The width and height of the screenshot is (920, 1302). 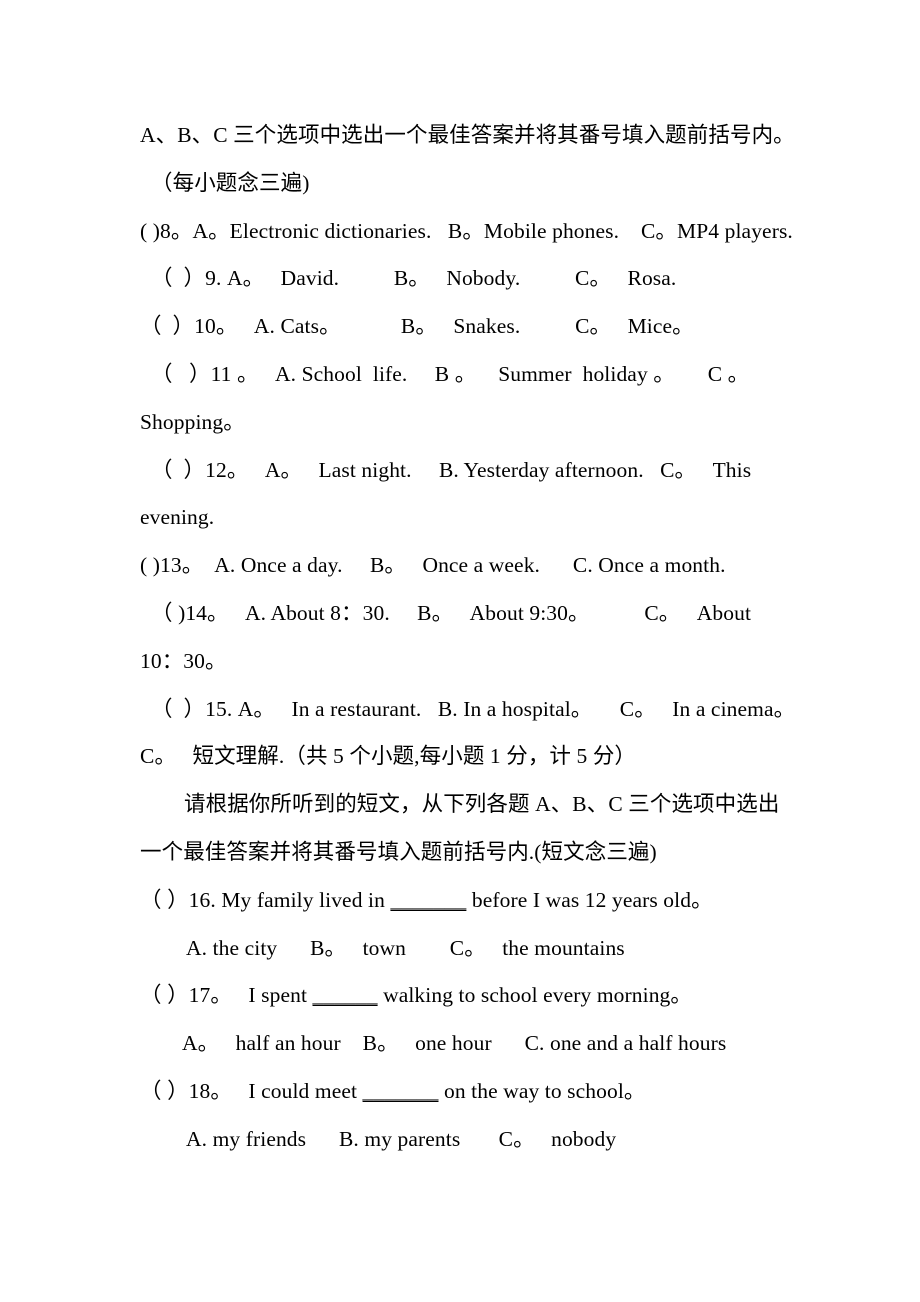 What do you see at coordinates (482, 804) in the screenshot?
I see `section-c-instruction-1: 请根据你所听到的短文，从下列各题 A、B、C 三个选项中选出` at bounding box center [482, 804].